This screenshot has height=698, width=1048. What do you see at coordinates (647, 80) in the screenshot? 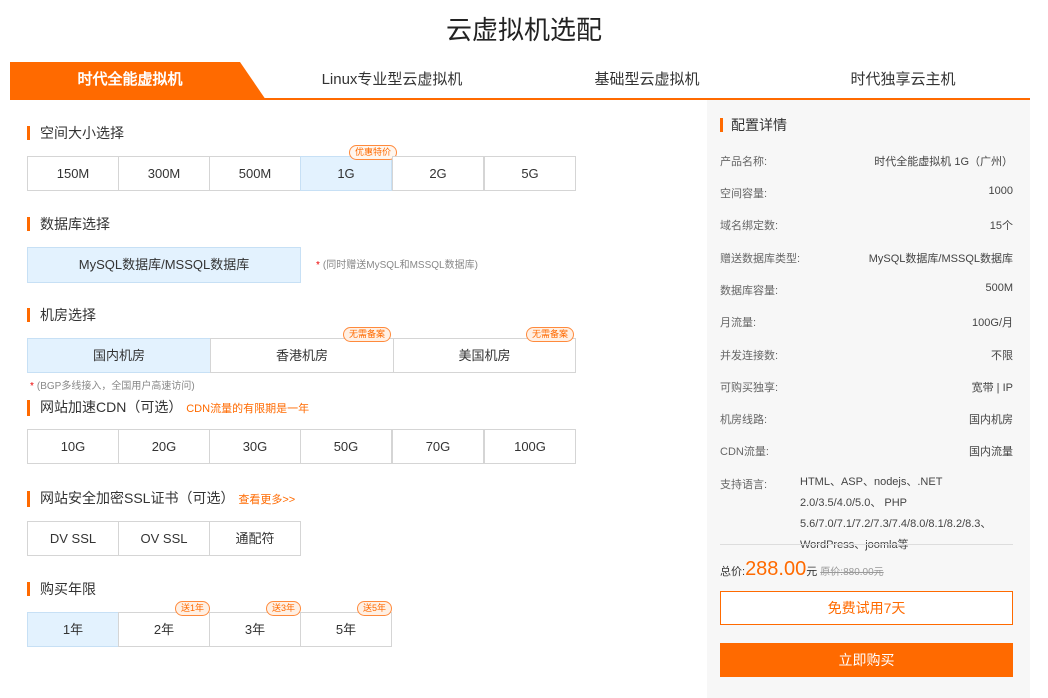
I see `tab-basic-vhost: 基础型云虚拟机` at bounding box center [647, 80].